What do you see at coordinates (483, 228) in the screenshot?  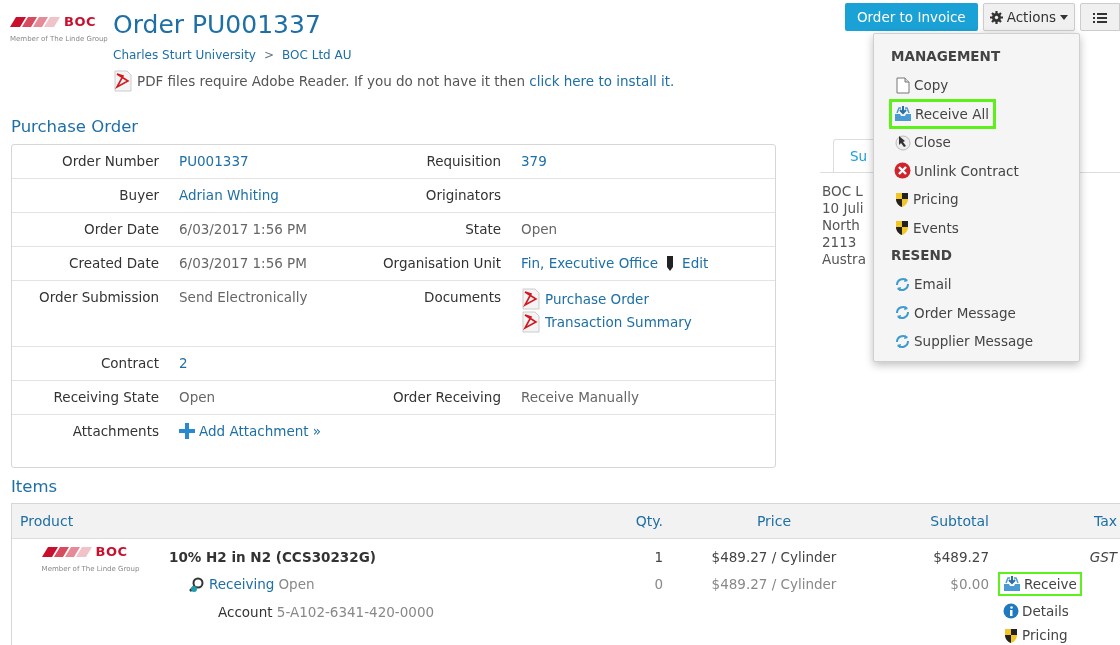 I see `field-label: State` at bounding box center [483, 228].